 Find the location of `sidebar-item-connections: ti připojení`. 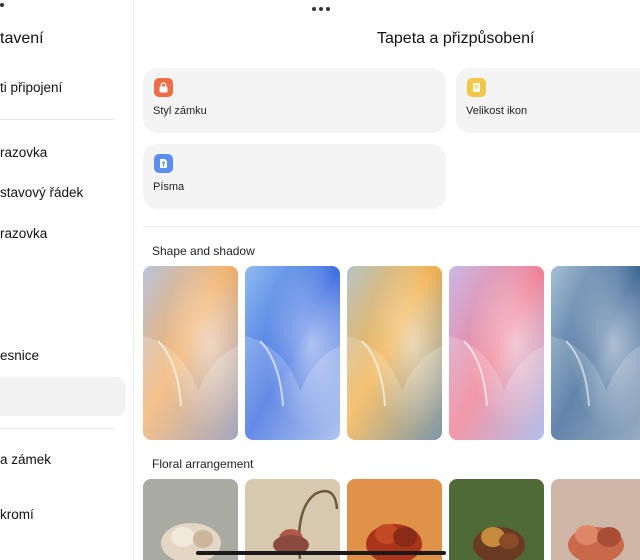

sidebar-item-connections: ti připojení is located at coordinates (31, 87).